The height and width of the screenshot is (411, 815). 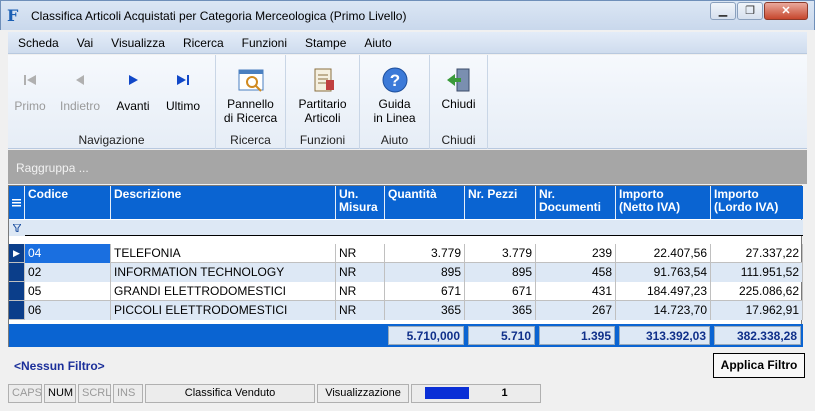 What do you see at coordinates (25, 393) in the screenshot?
I see `caps-indicator: CAPS` at bounding box center [25, 393].